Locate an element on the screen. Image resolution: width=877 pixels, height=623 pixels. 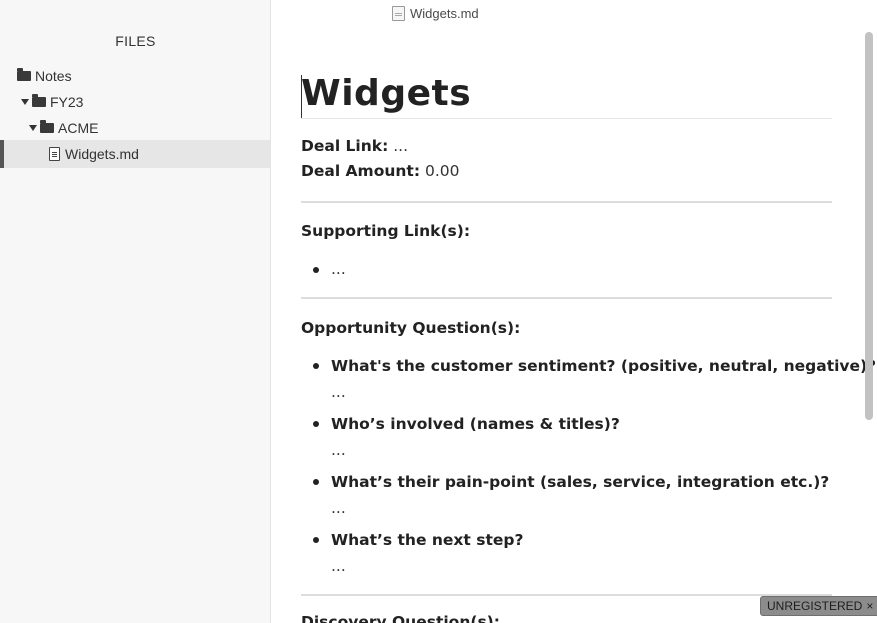
scrollbar-thumb is located at coordinates (869, 226).